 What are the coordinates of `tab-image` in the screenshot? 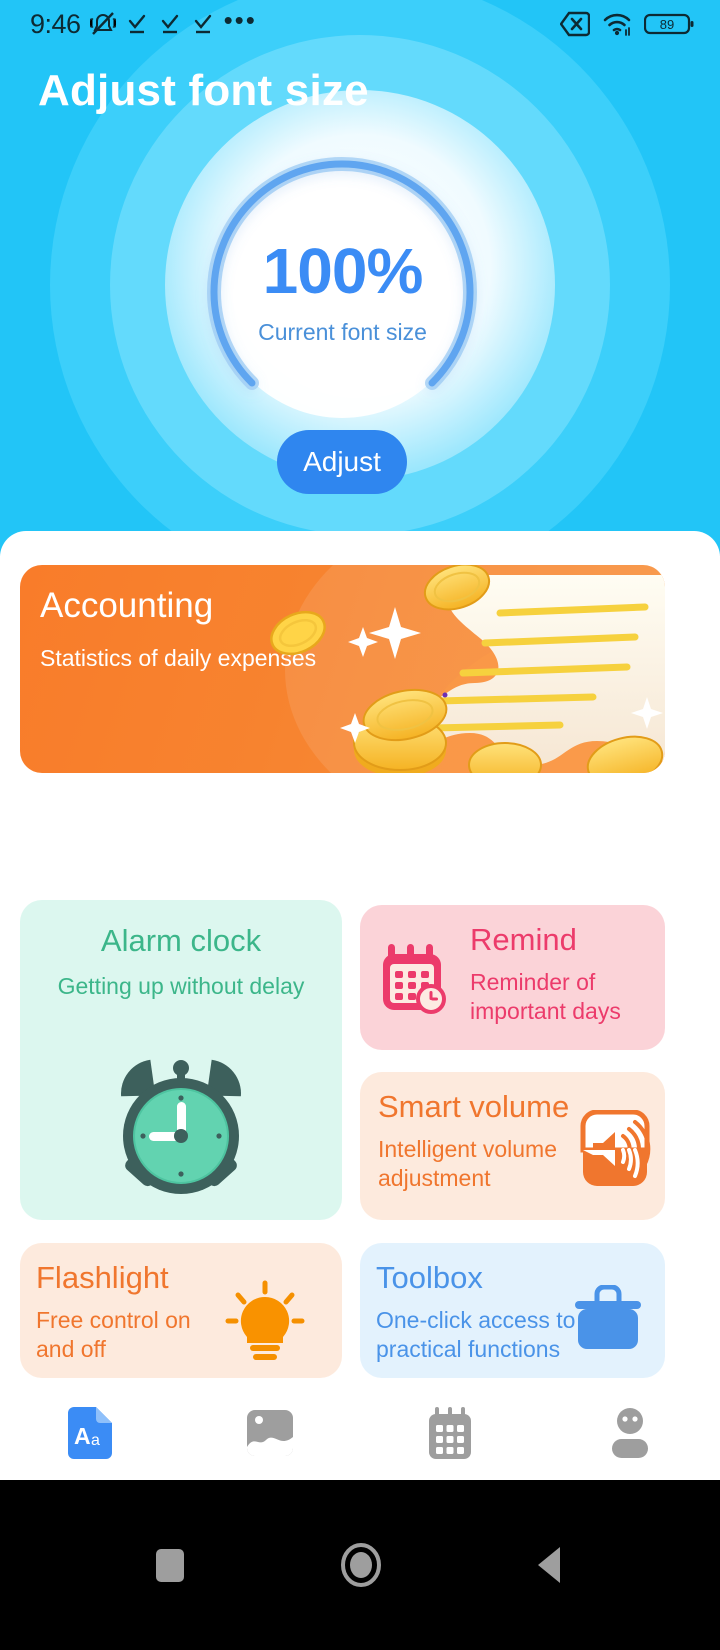 It's located at (270, 1432).